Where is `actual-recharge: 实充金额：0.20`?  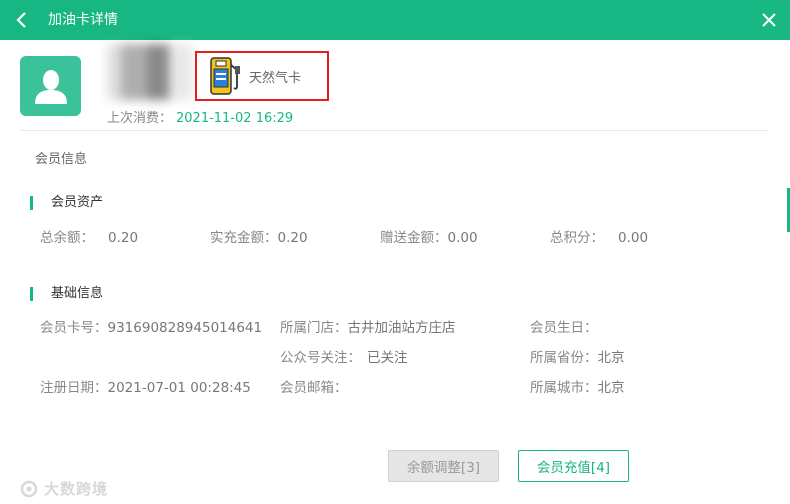
actual-recharge: 实充金额：0.20 is located at coordinates (259, 236).